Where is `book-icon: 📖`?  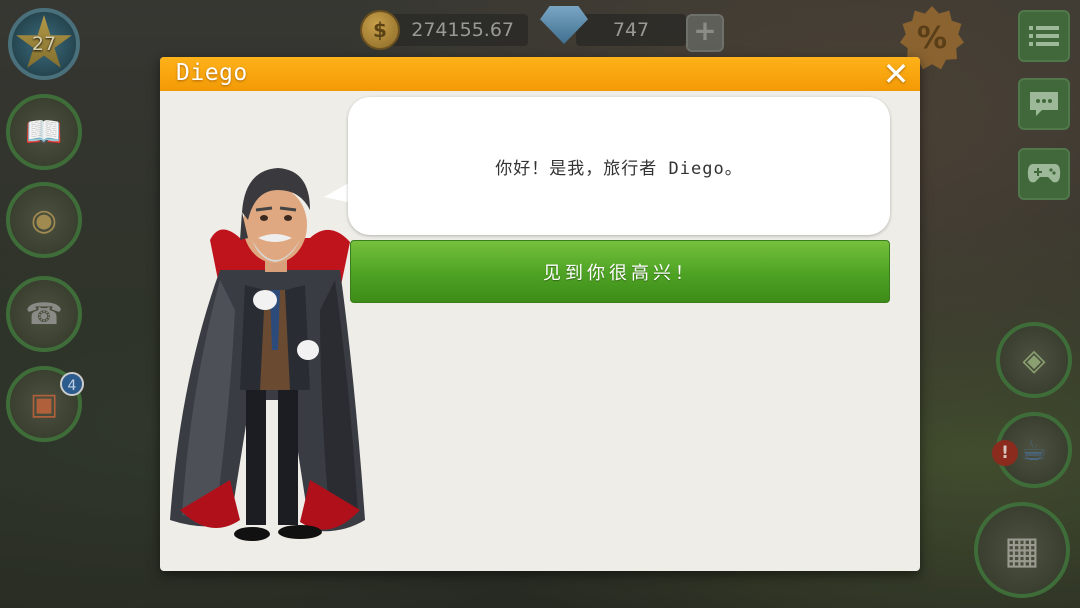 book-icon: 📖 is located at coordinates (44, 132).